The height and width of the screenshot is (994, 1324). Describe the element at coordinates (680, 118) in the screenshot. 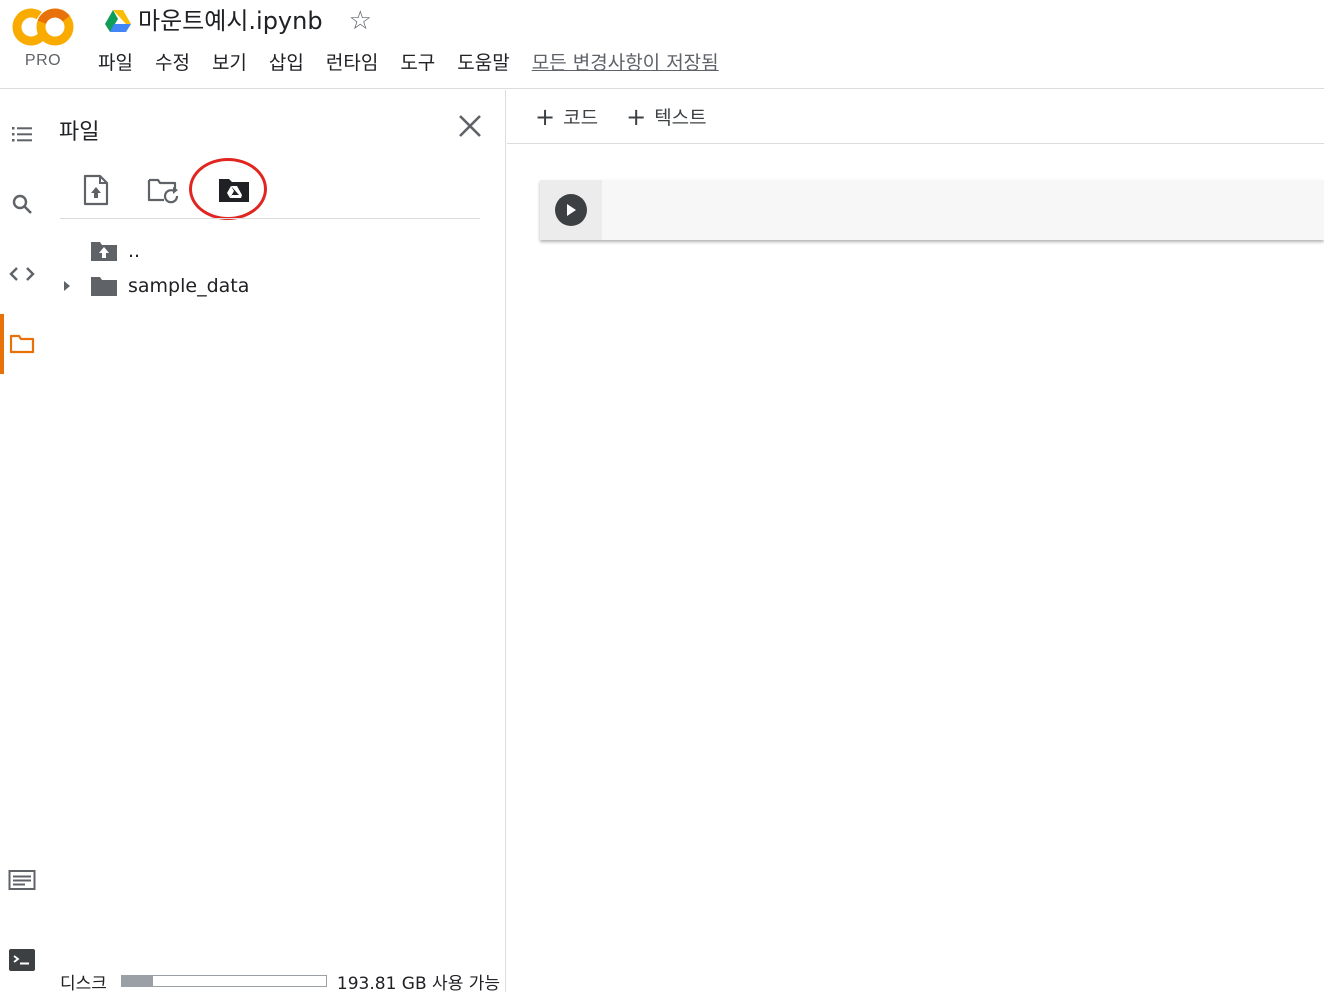

I see `add-text-label: 텍스트` at that location.